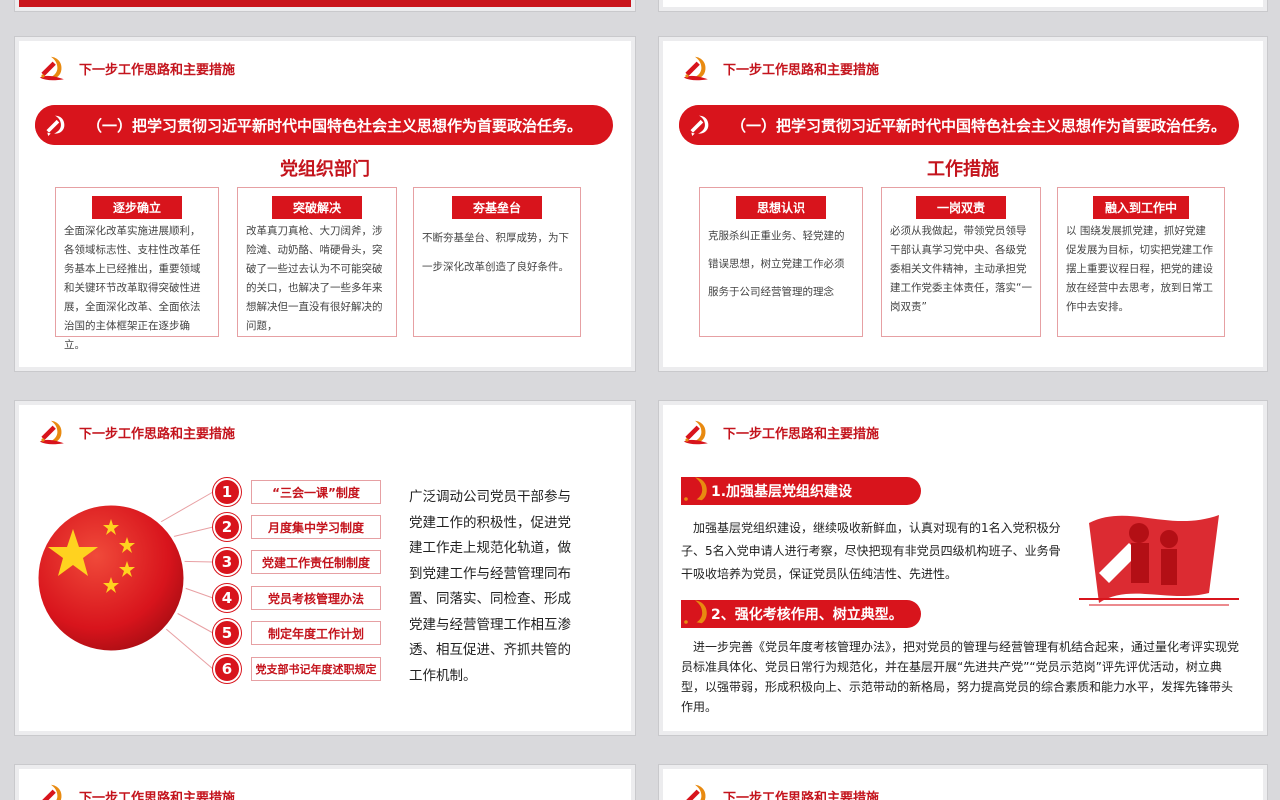  Describe the element at coordinates (963, 169) in the screenshot. I see `section-title: 工作措施` at that location.